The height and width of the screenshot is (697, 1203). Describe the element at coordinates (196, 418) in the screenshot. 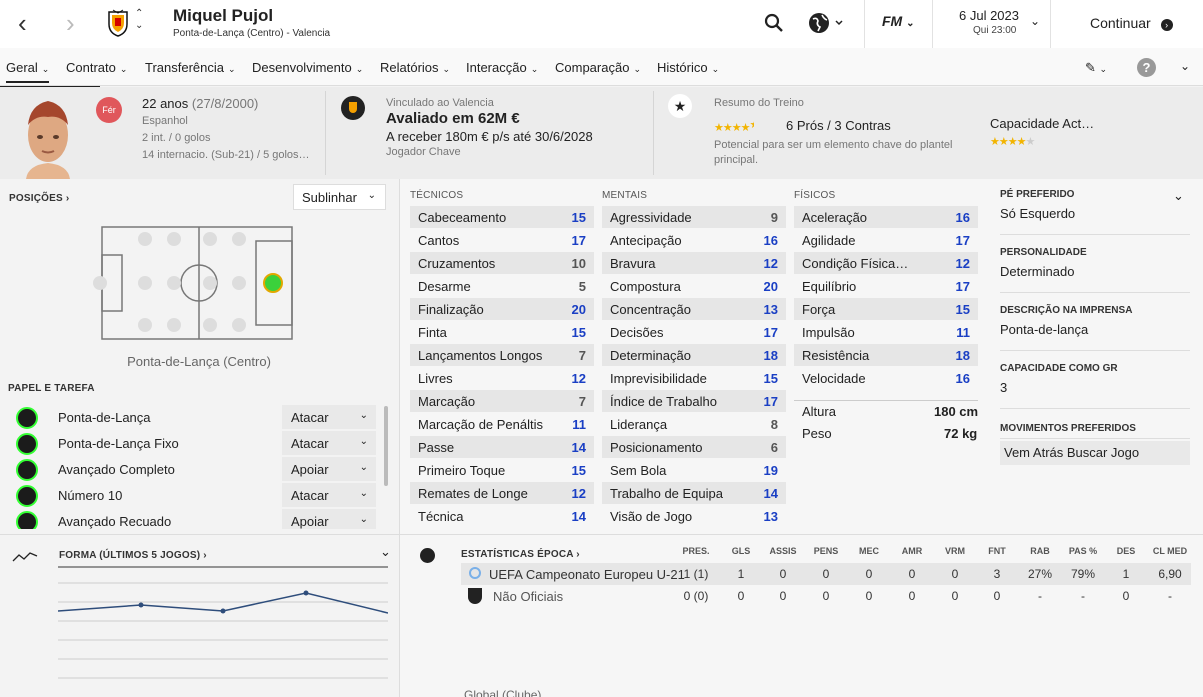

I see `role-row: Ponta-de-Lança Atacar ⌄` at that location.